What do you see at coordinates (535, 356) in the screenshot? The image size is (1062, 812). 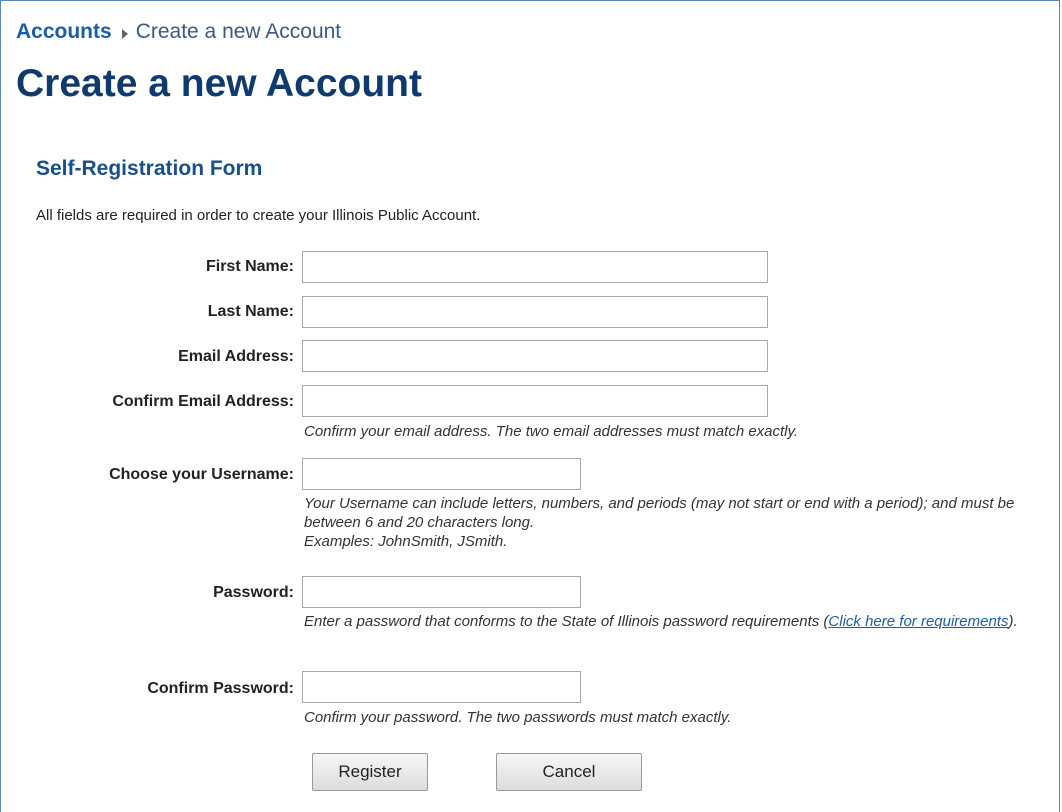 I see `email-input` at bounding box center [535, 356].